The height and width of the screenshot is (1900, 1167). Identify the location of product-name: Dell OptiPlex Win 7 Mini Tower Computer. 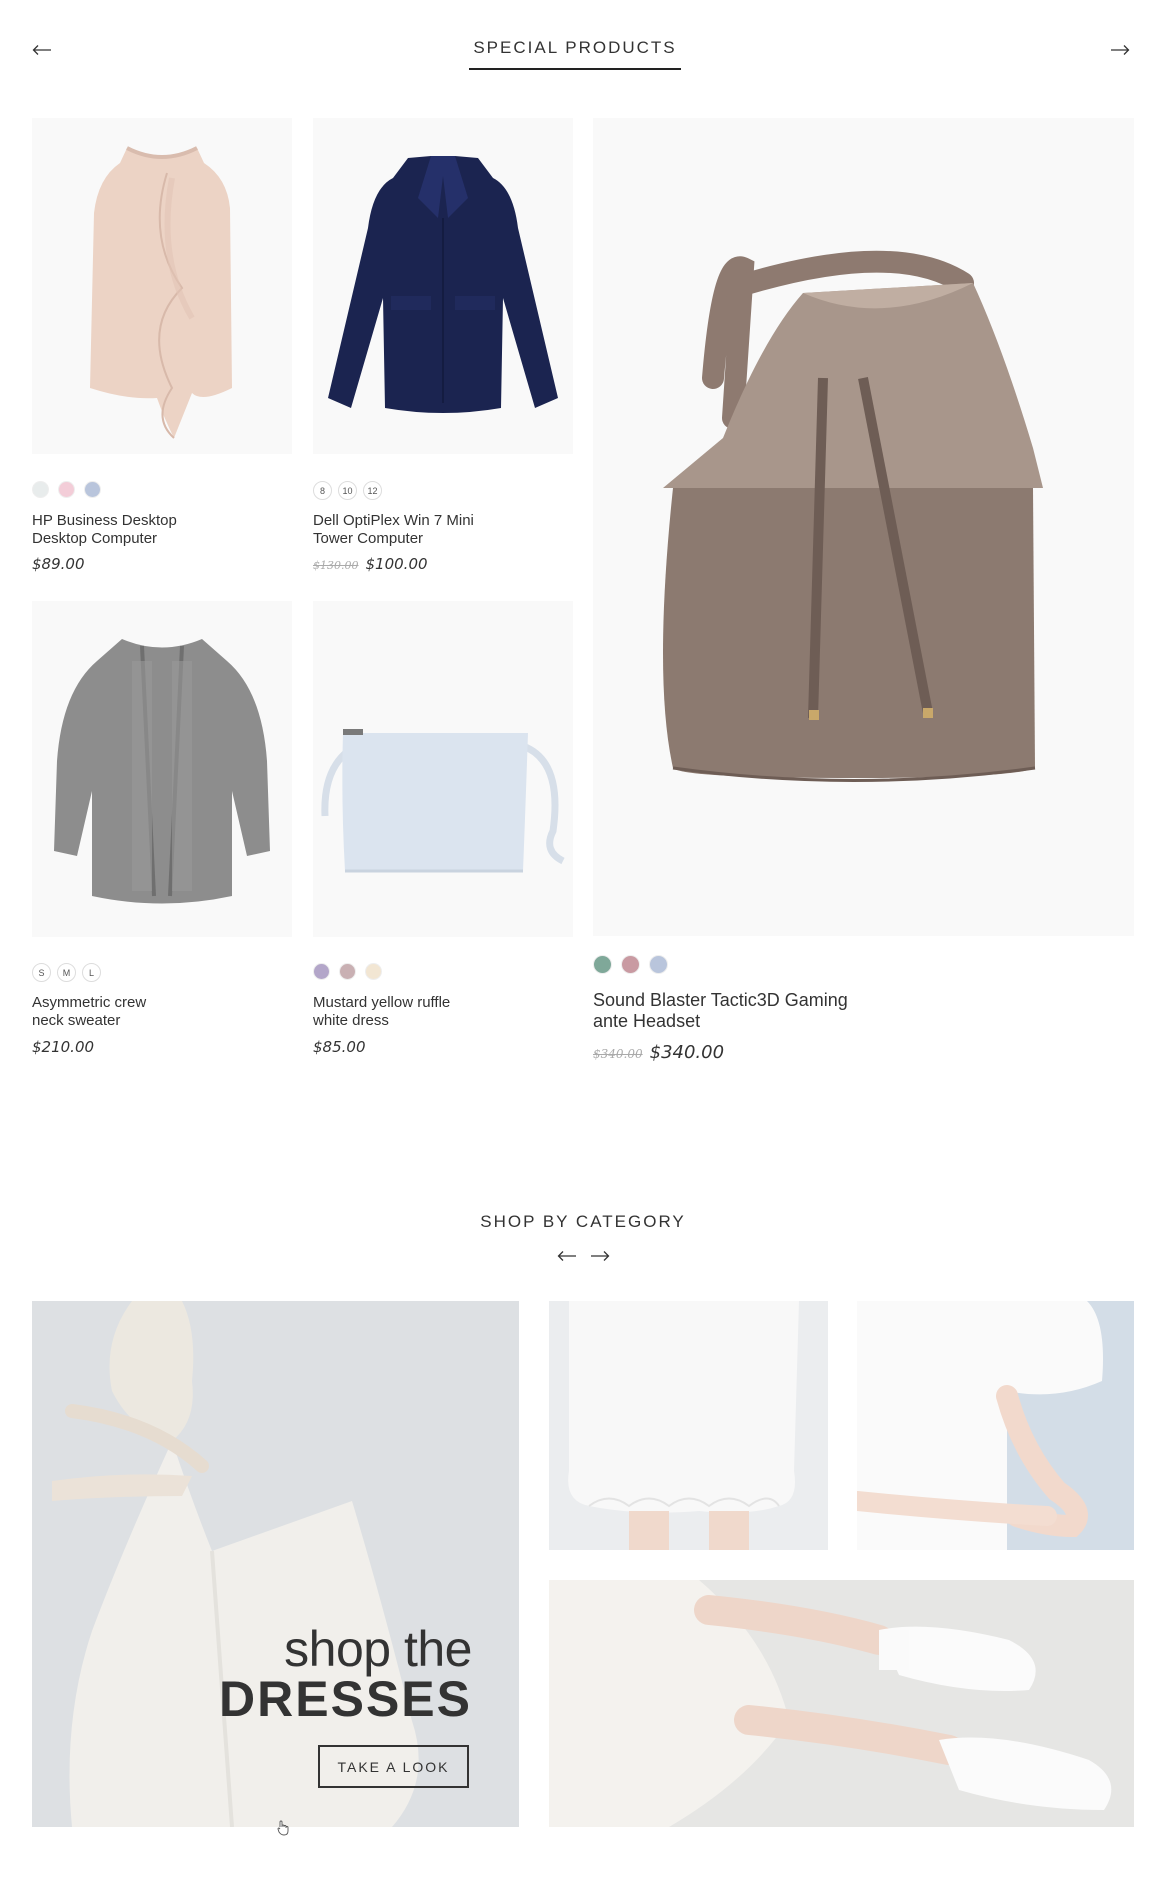
(433, 530).